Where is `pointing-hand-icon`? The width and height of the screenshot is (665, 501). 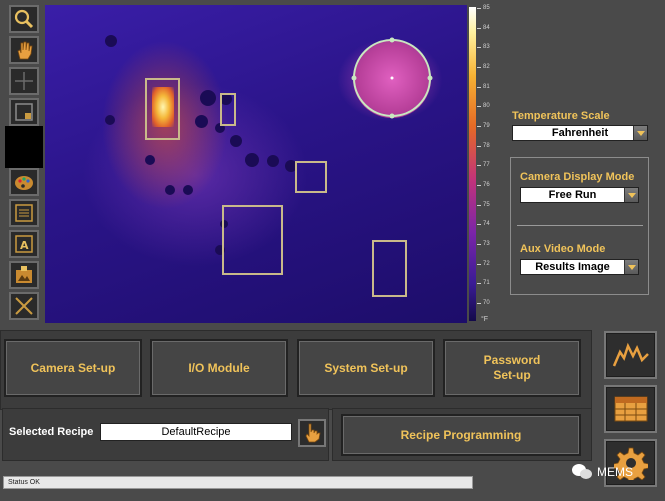 pointing-hand-icon is located at coordinates (313, 433).